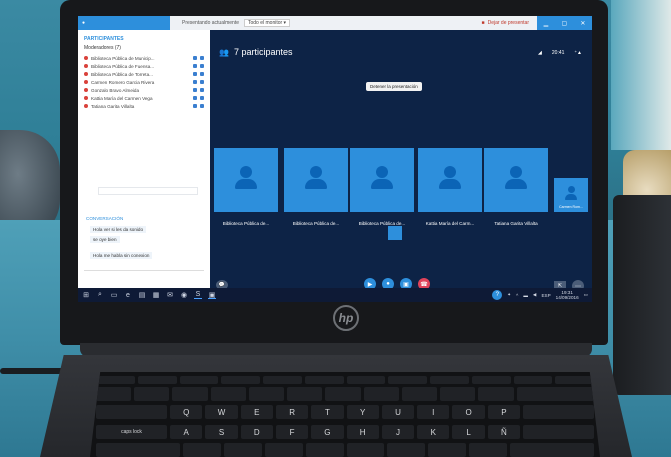 Image resolution: width=671 pixels, height=457 pixels. I want to click on key-g: G, so click(327, 432).